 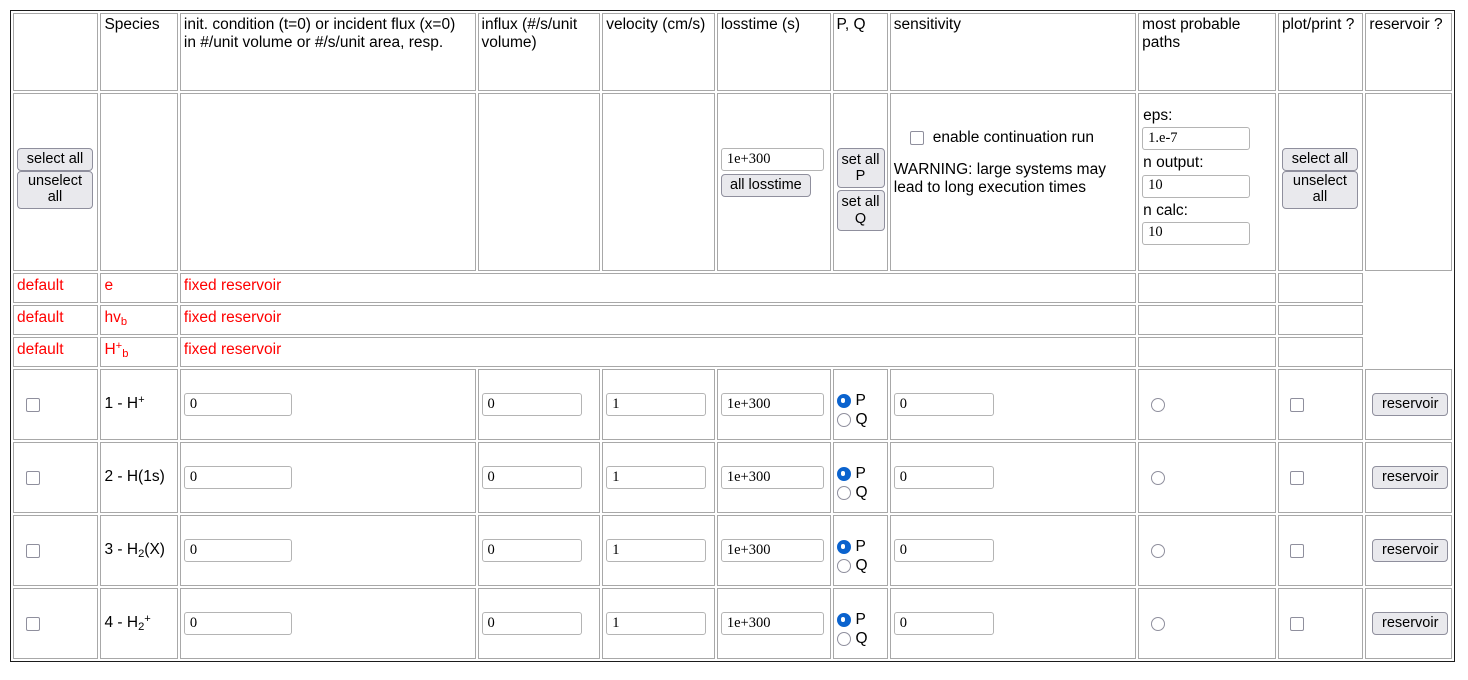 What do you see at coordinates (860, 168) in the screenshot?
I see `set-all-p-button: set all P` at bounding box center [860, 168].